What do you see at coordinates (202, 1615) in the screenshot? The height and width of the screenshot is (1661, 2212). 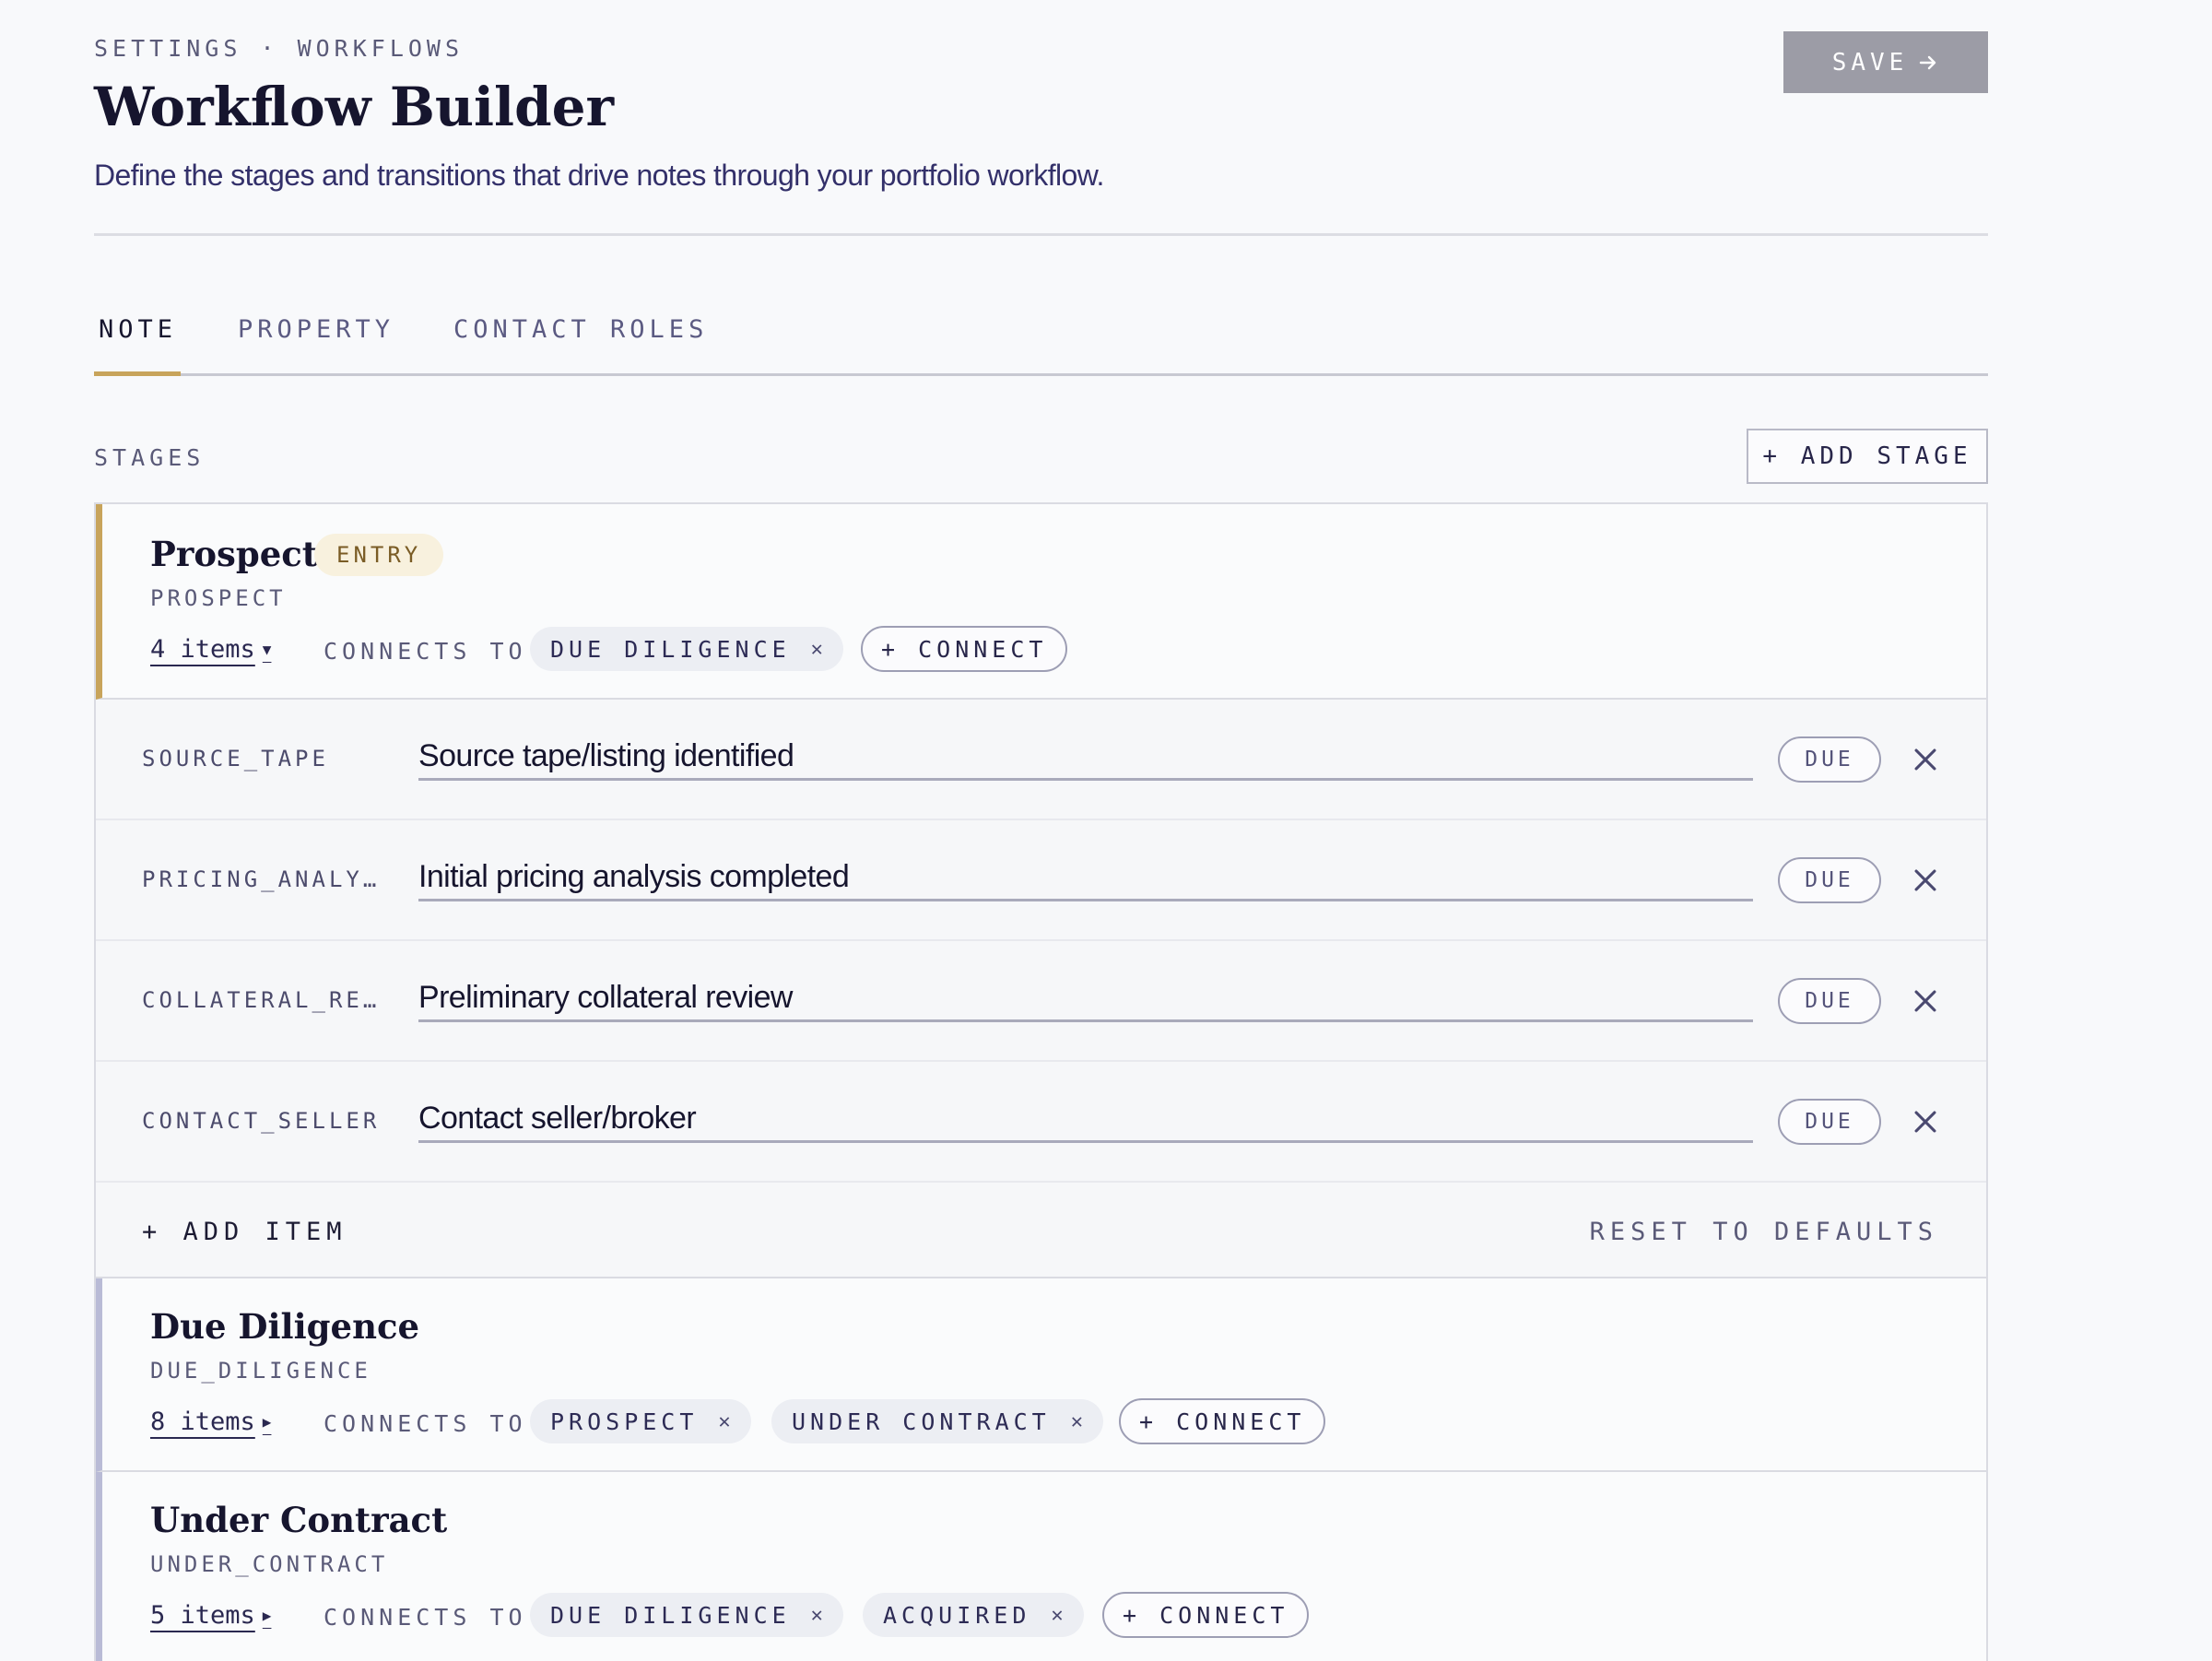 I see `items-count: 5 items` at bounding box center [202, 1615].